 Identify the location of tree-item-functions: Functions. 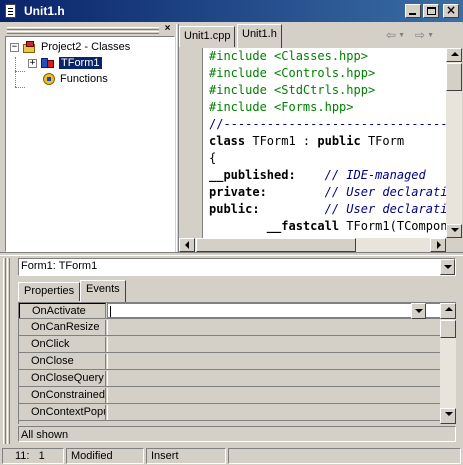
(74, 79).